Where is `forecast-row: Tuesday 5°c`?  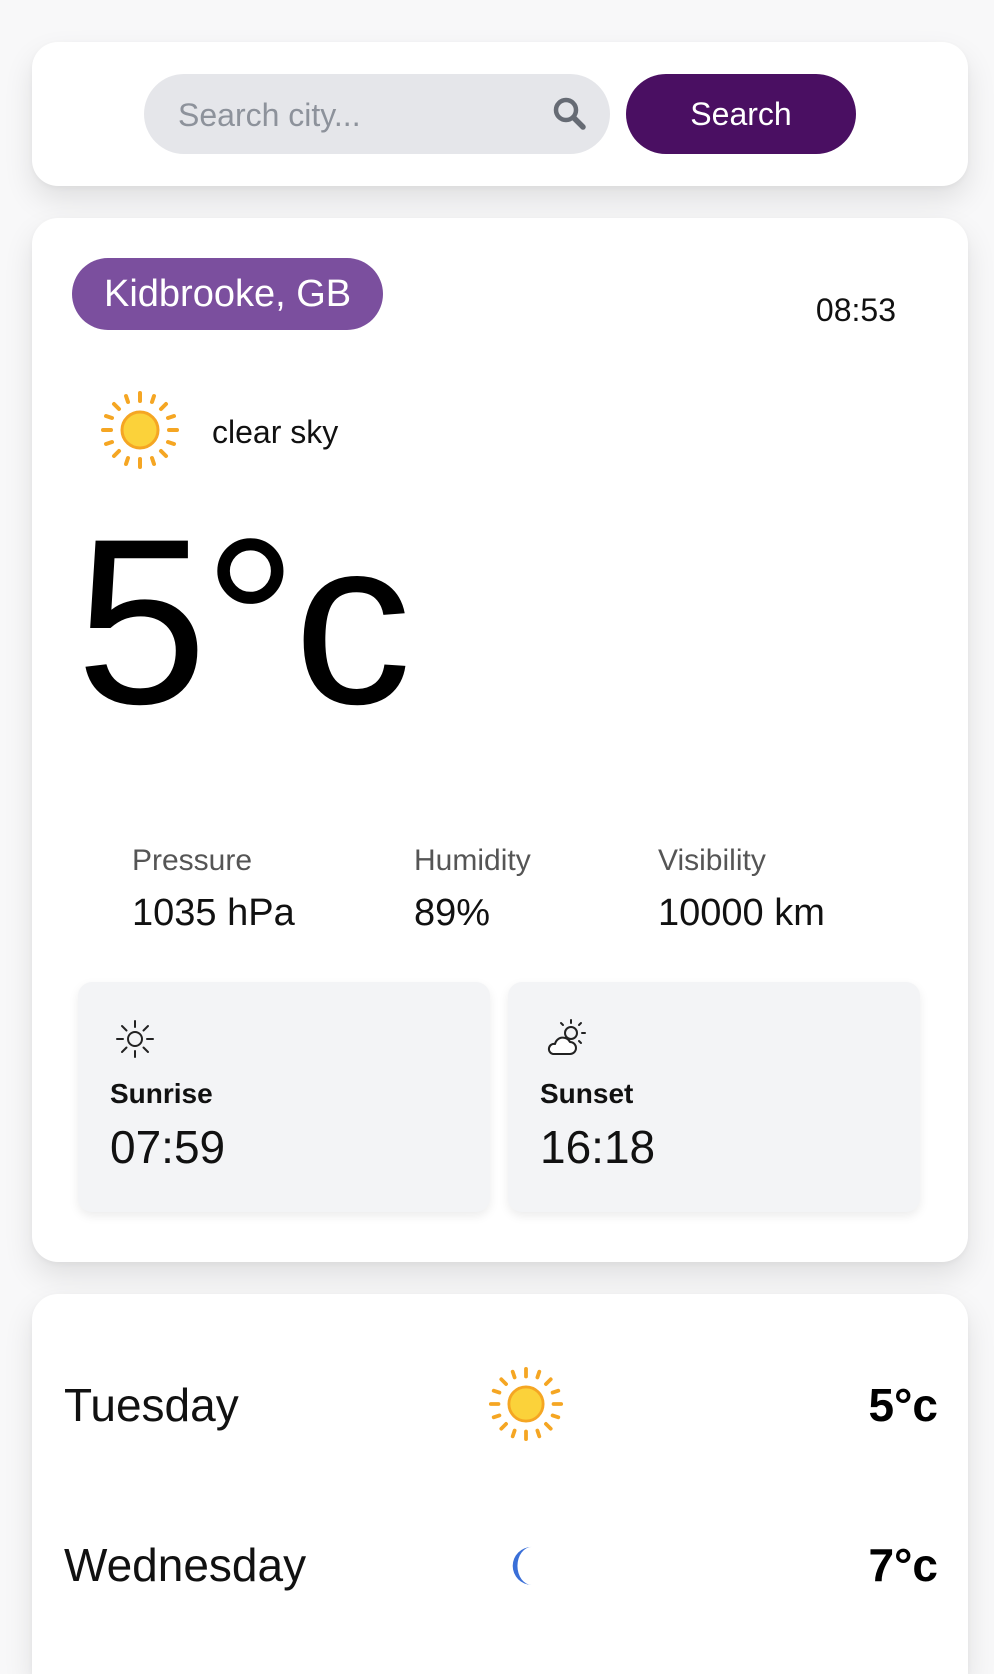 forecast-row: Tuesday 5°c is located at coordinates (500, 1408).